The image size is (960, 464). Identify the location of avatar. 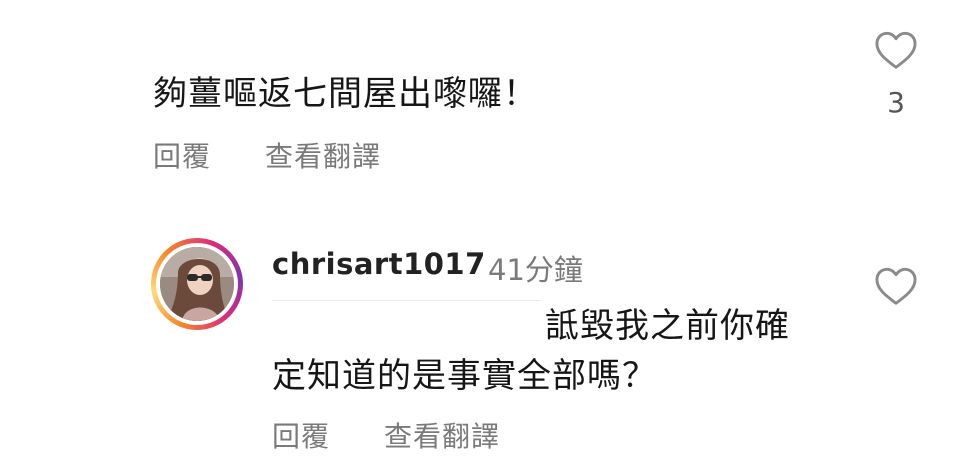
(197, 284).